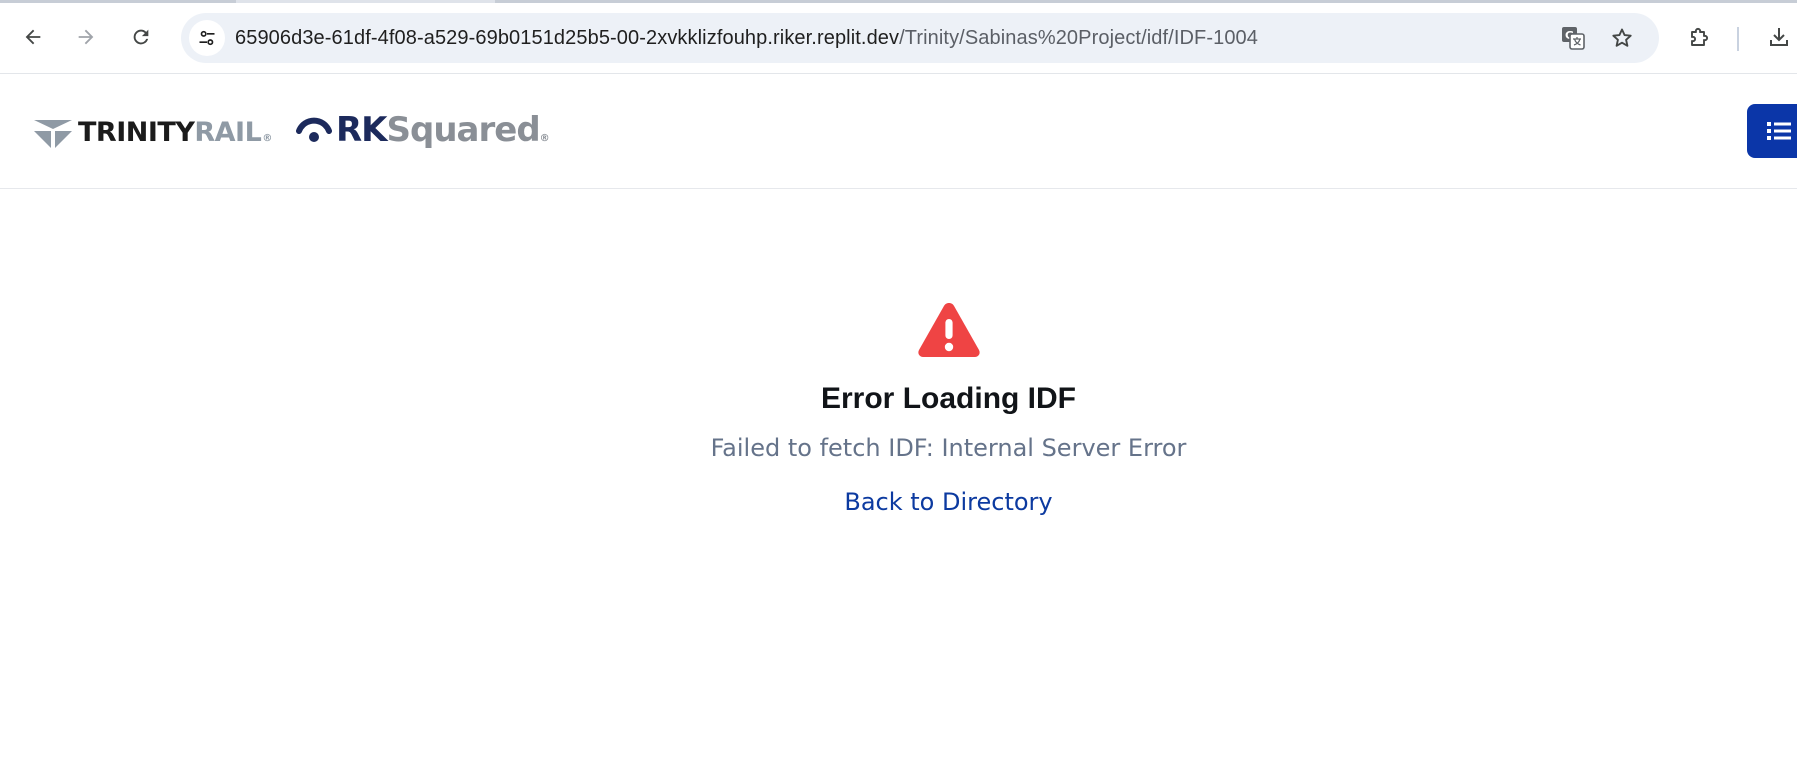  What do you see at coordinates (1078, 38) in the screenshot?
I see `url-path: /Trinity/Sabinas%20Project/idf/IDF-1004` at bounding box center [1078, 38].